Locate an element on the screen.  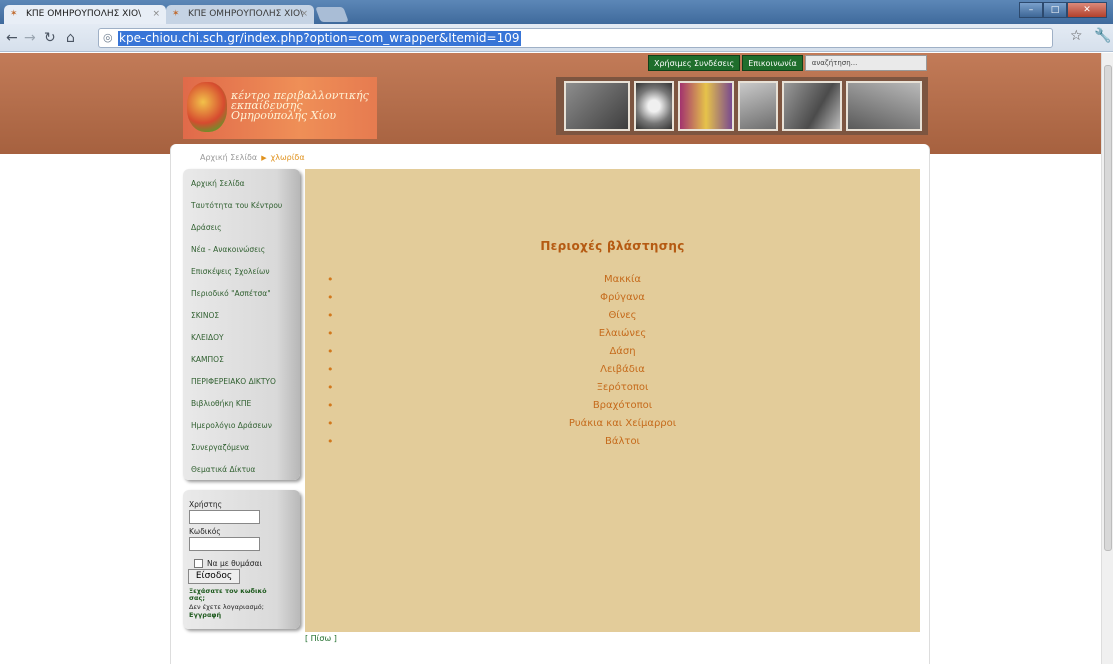
forward-arrow-icon: → is located at coordinates (30, 38).